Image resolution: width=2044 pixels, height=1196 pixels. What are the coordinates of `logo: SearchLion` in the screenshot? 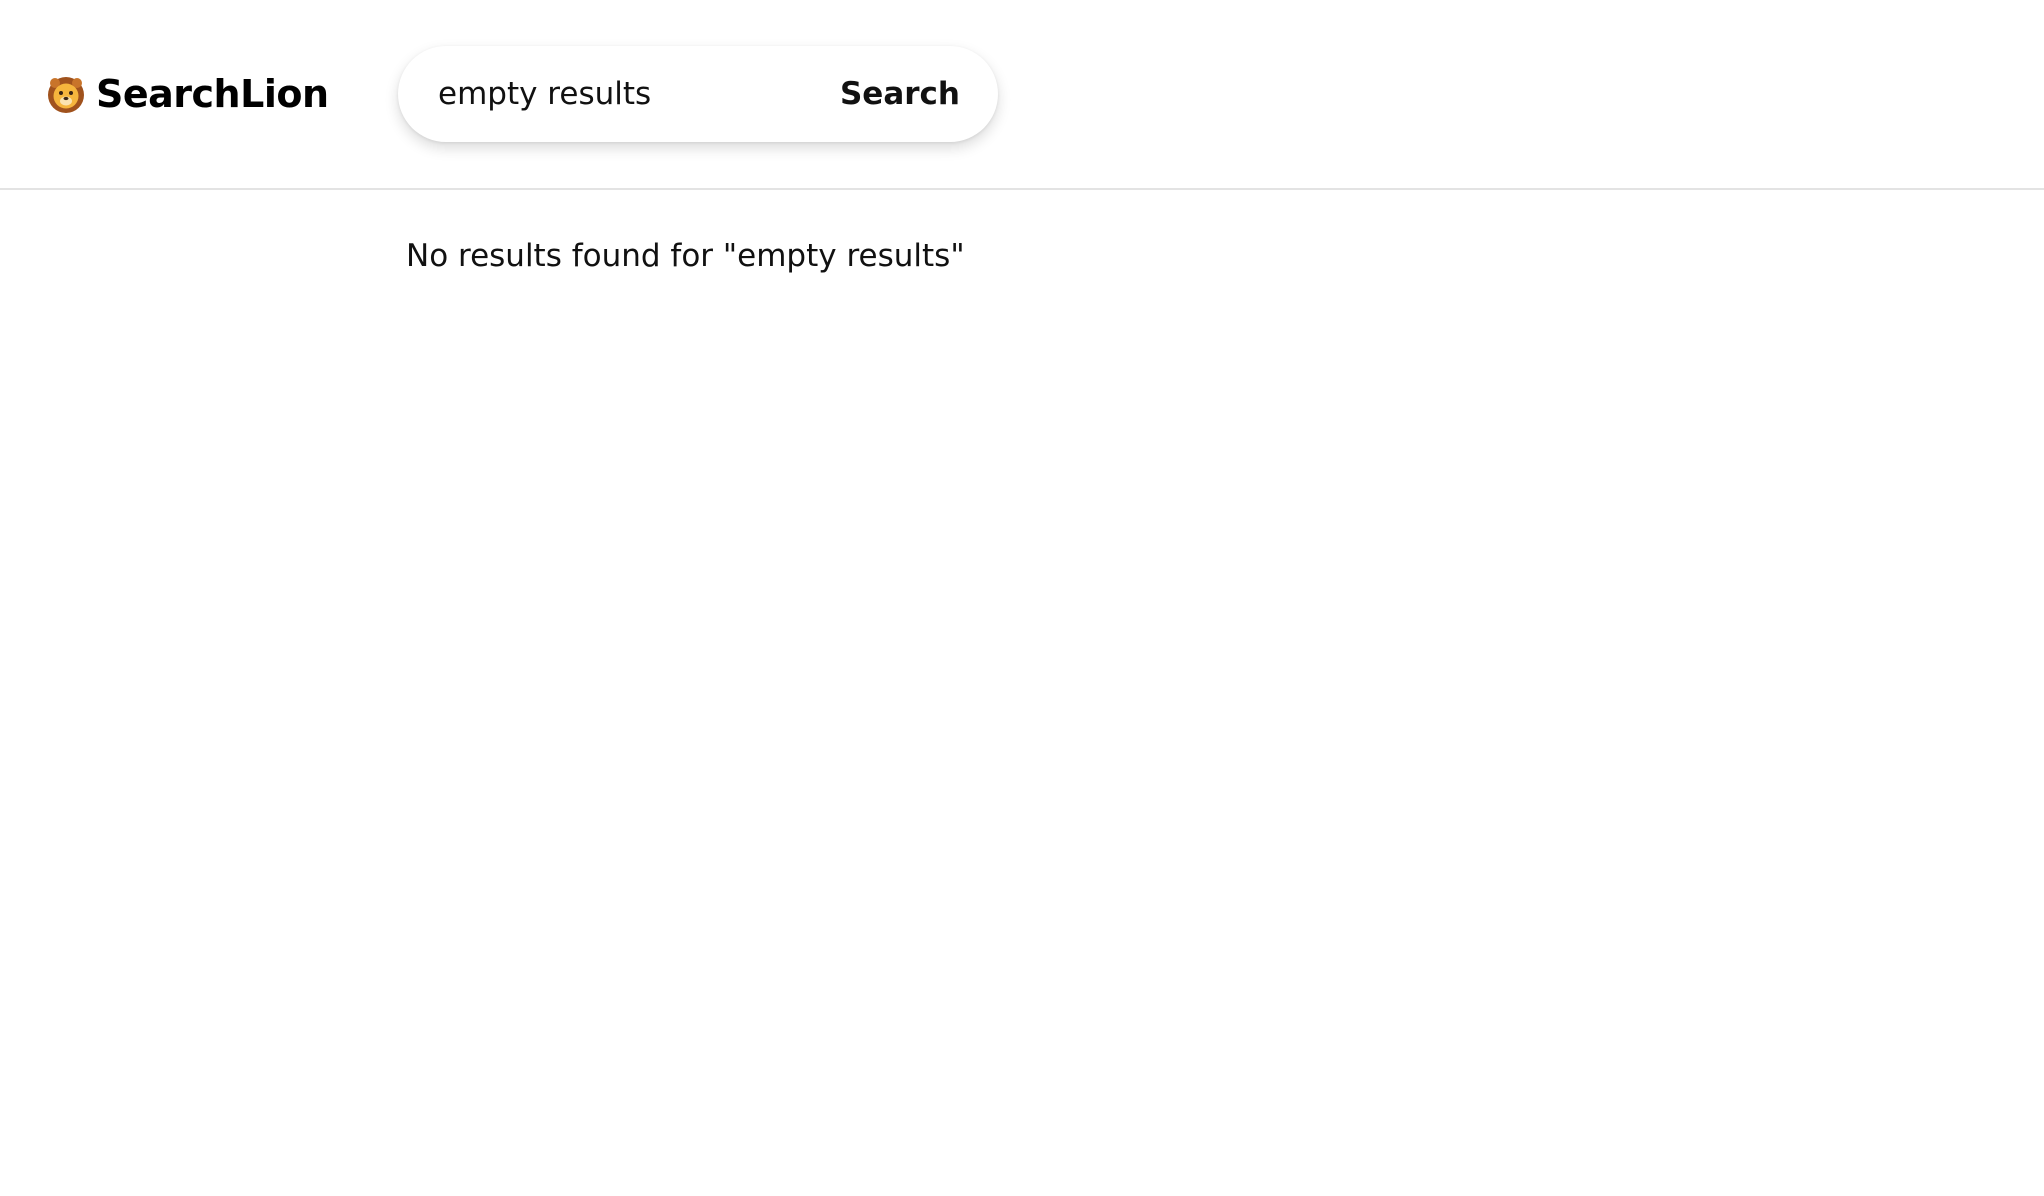 It's located at (187, 94).